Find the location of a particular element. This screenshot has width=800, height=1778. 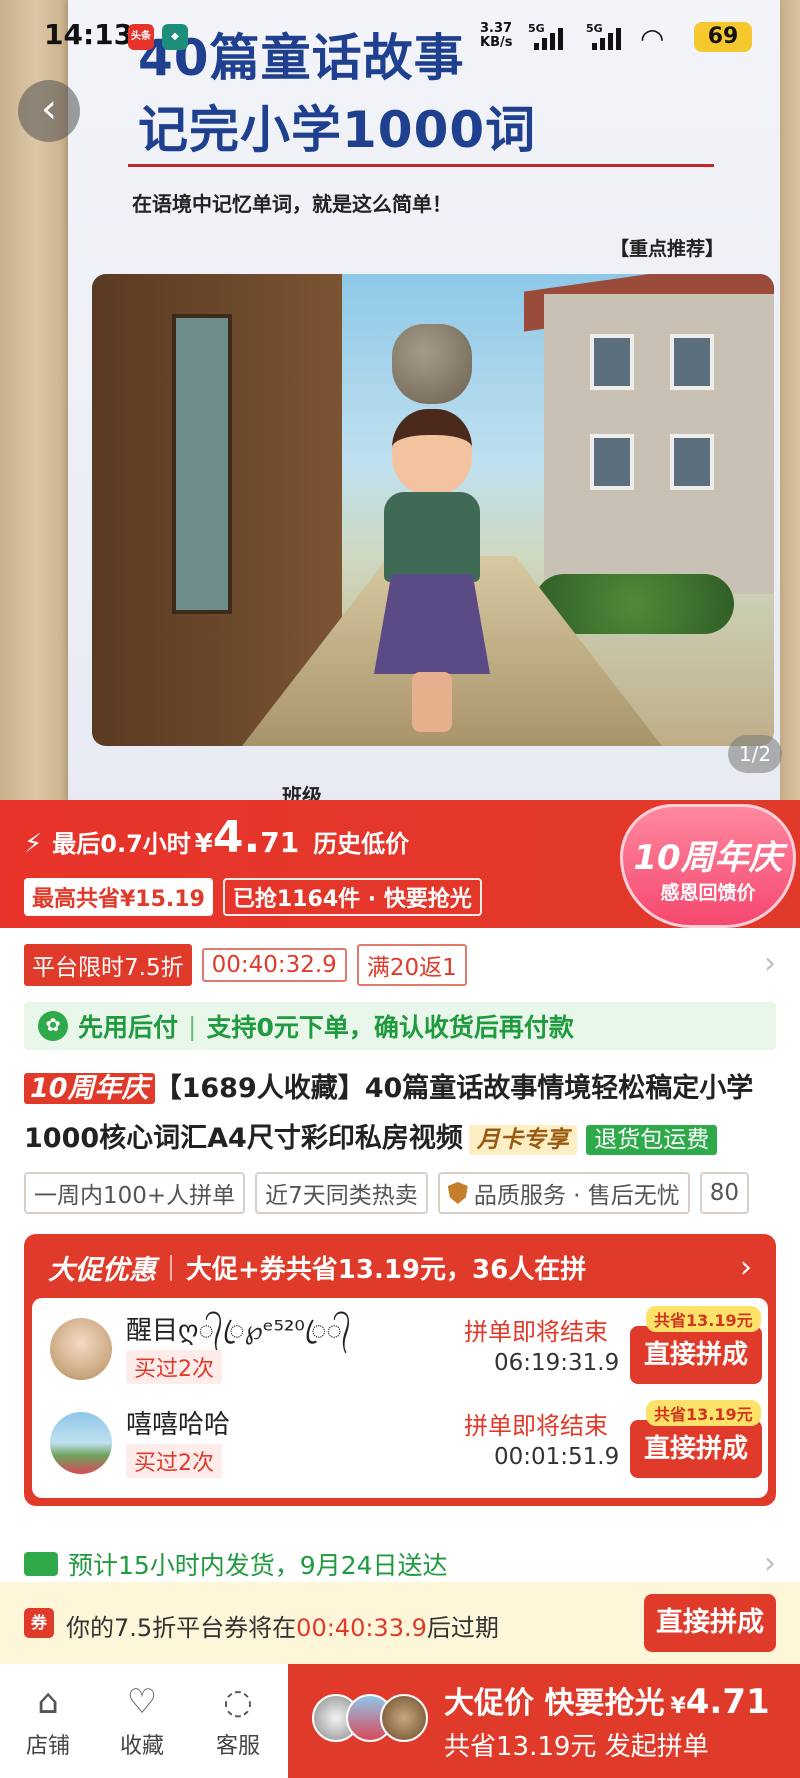

anniversary-tag: 10周年庆 is located at coordinates (89, 1088).